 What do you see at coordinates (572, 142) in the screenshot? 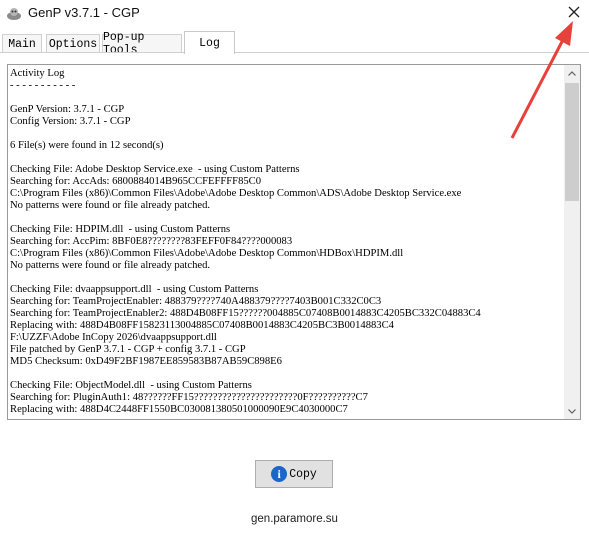
I see `scrollbar-thumb` at bounding box center [572, 142].